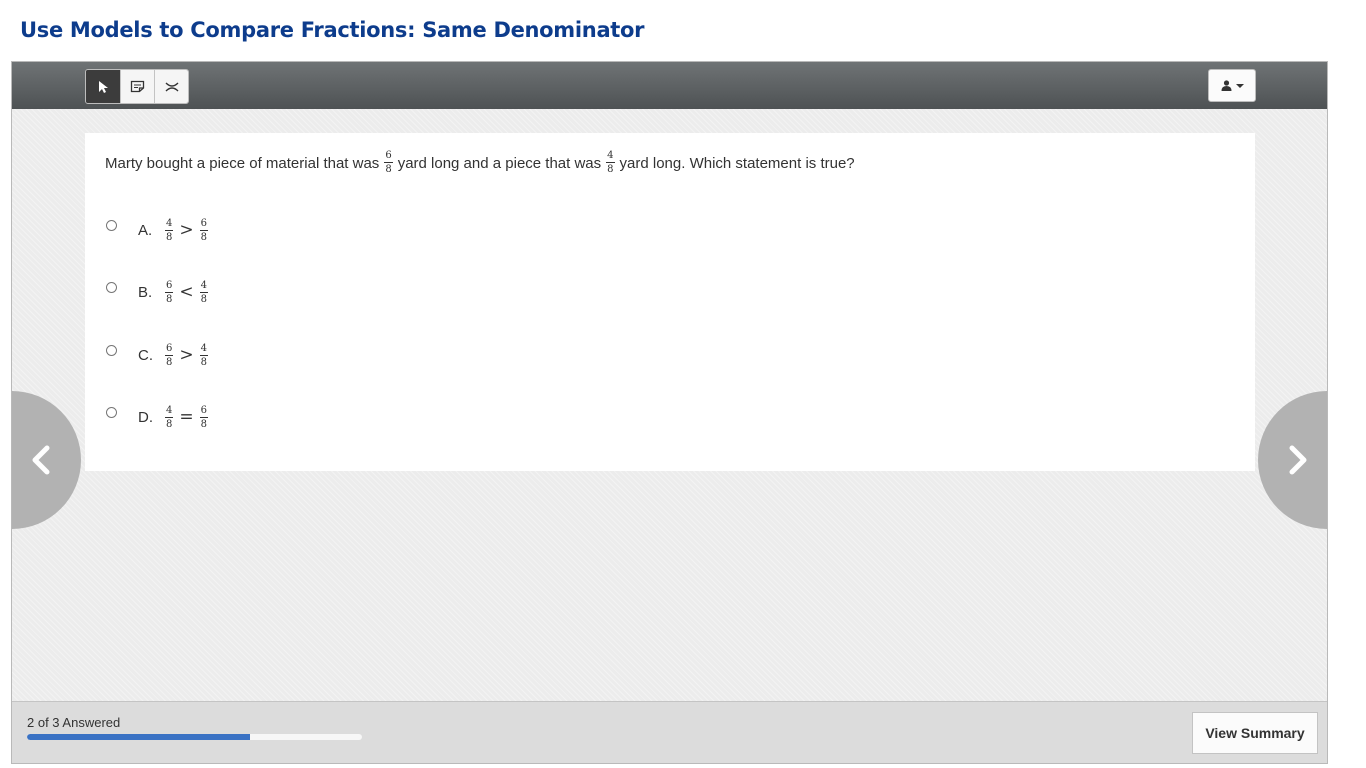  I want to click on choice-letter: A., so click(145, 230).